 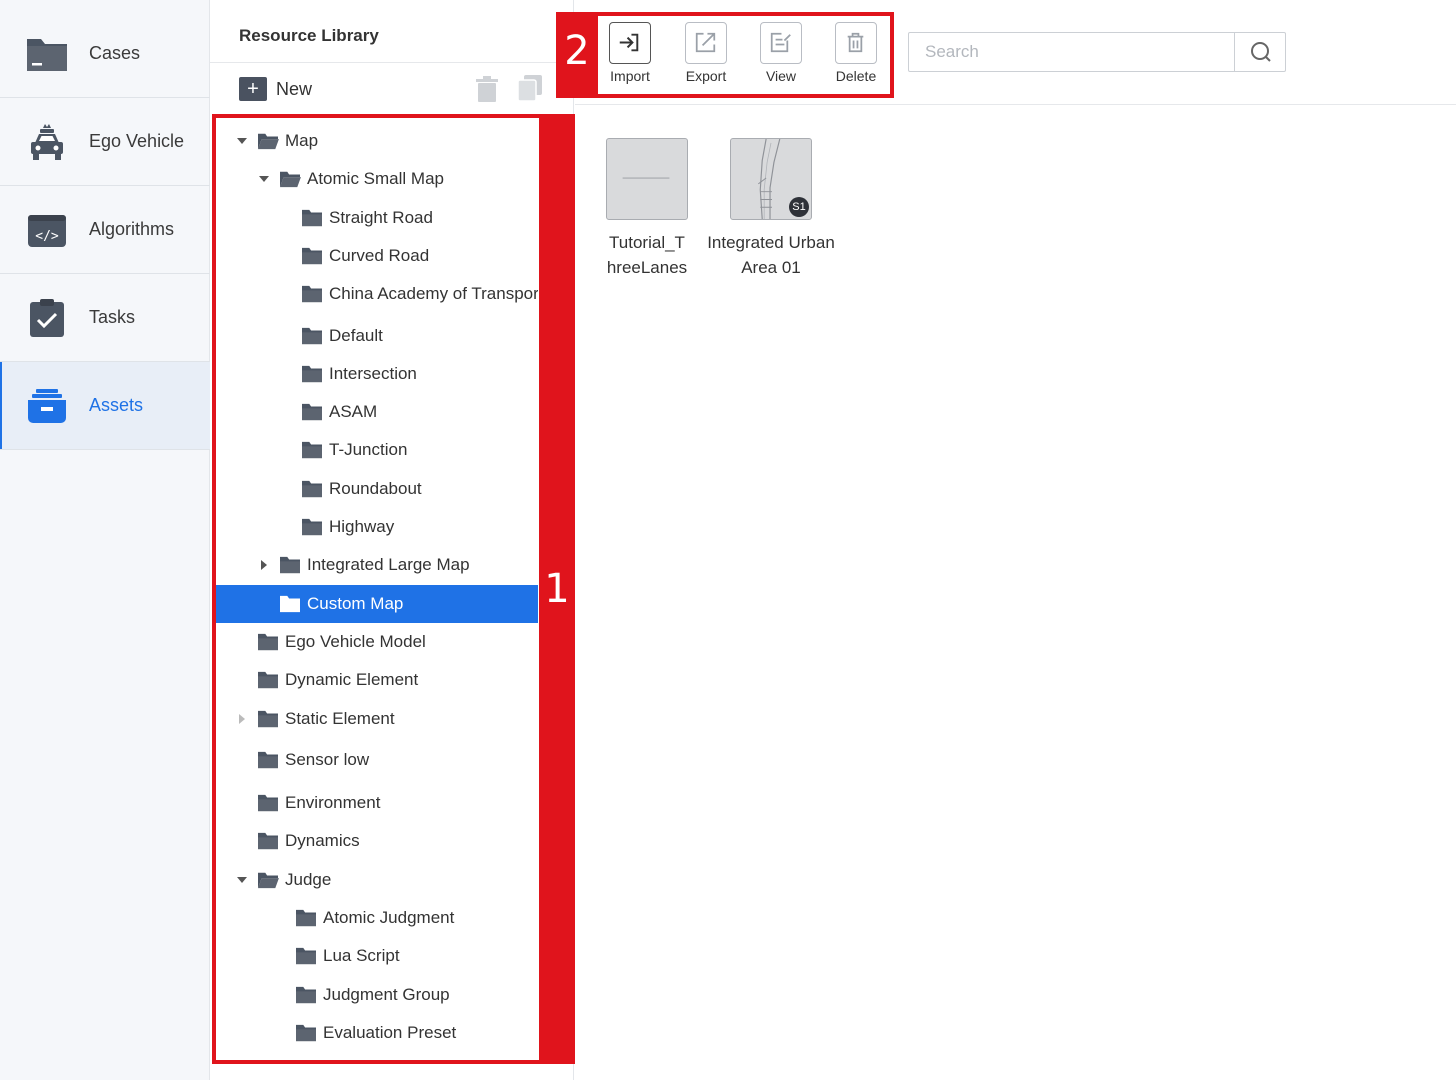 I want to click on tree-node-label: Highway, so click(x=362, y=526).